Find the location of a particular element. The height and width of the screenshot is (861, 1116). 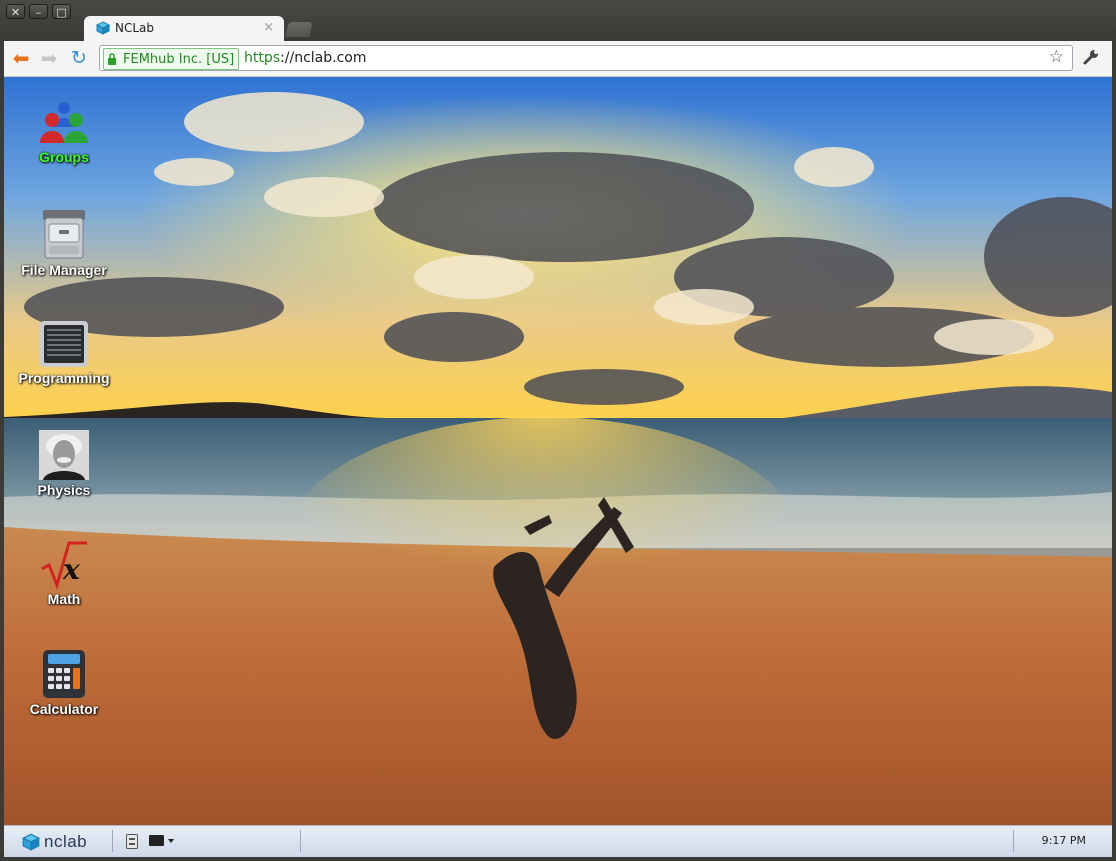

wrench-icon is located at coordinates (1091, 57).